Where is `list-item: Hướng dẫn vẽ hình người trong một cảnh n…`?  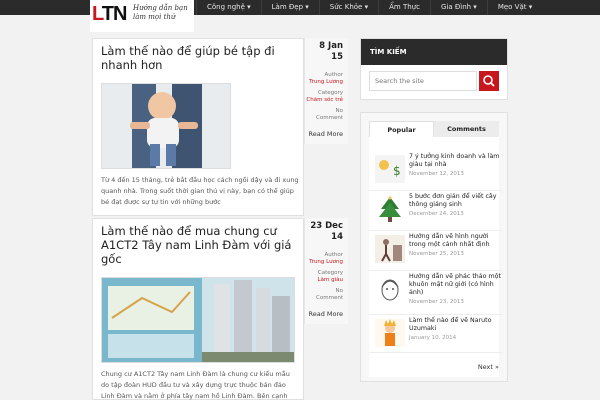
list-item: Hướng dẫn vẽ hình người trong một cảnh n… is located at coordinates (436, 252).